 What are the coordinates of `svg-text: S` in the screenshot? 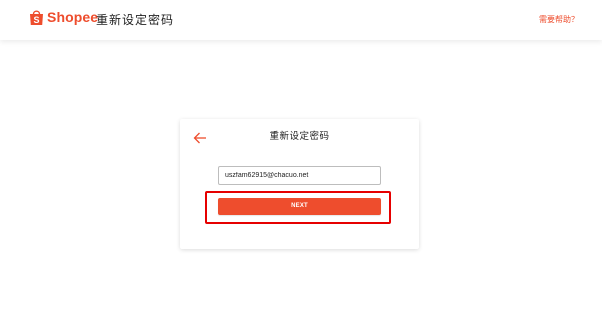 It's located at (36, 20).